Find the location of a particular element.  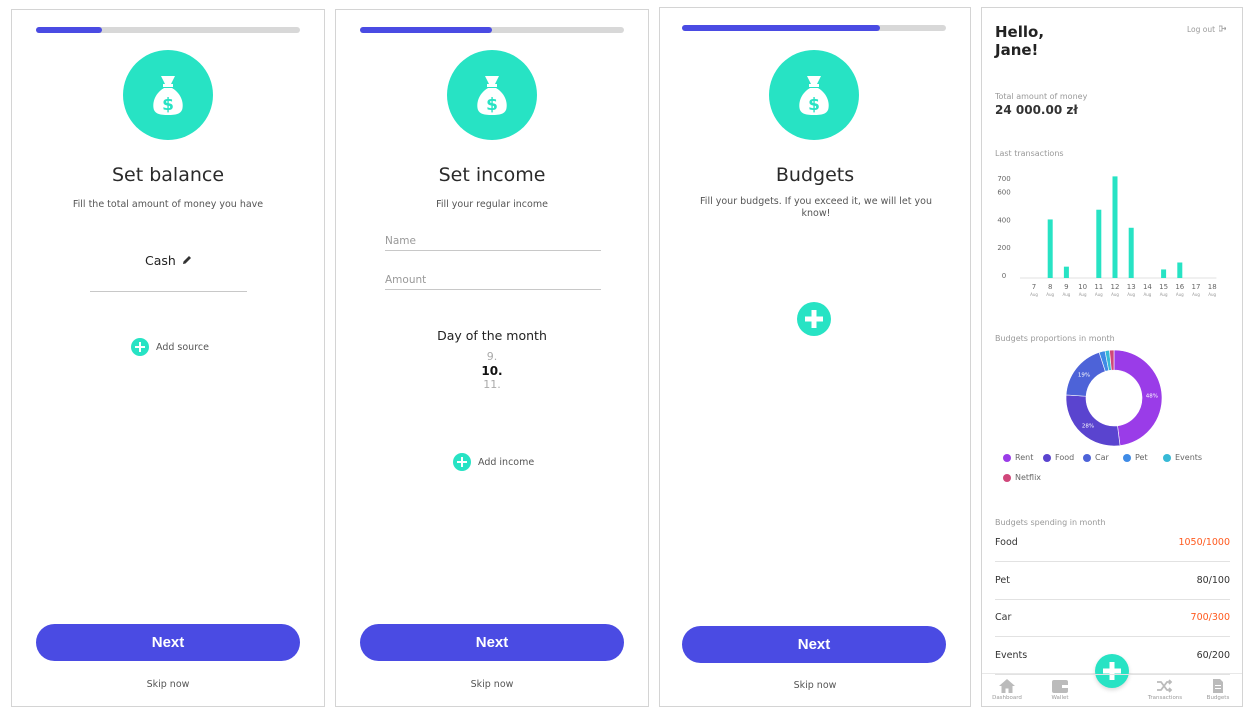

add-source-label: Add source is located at coordinates (182, 347).